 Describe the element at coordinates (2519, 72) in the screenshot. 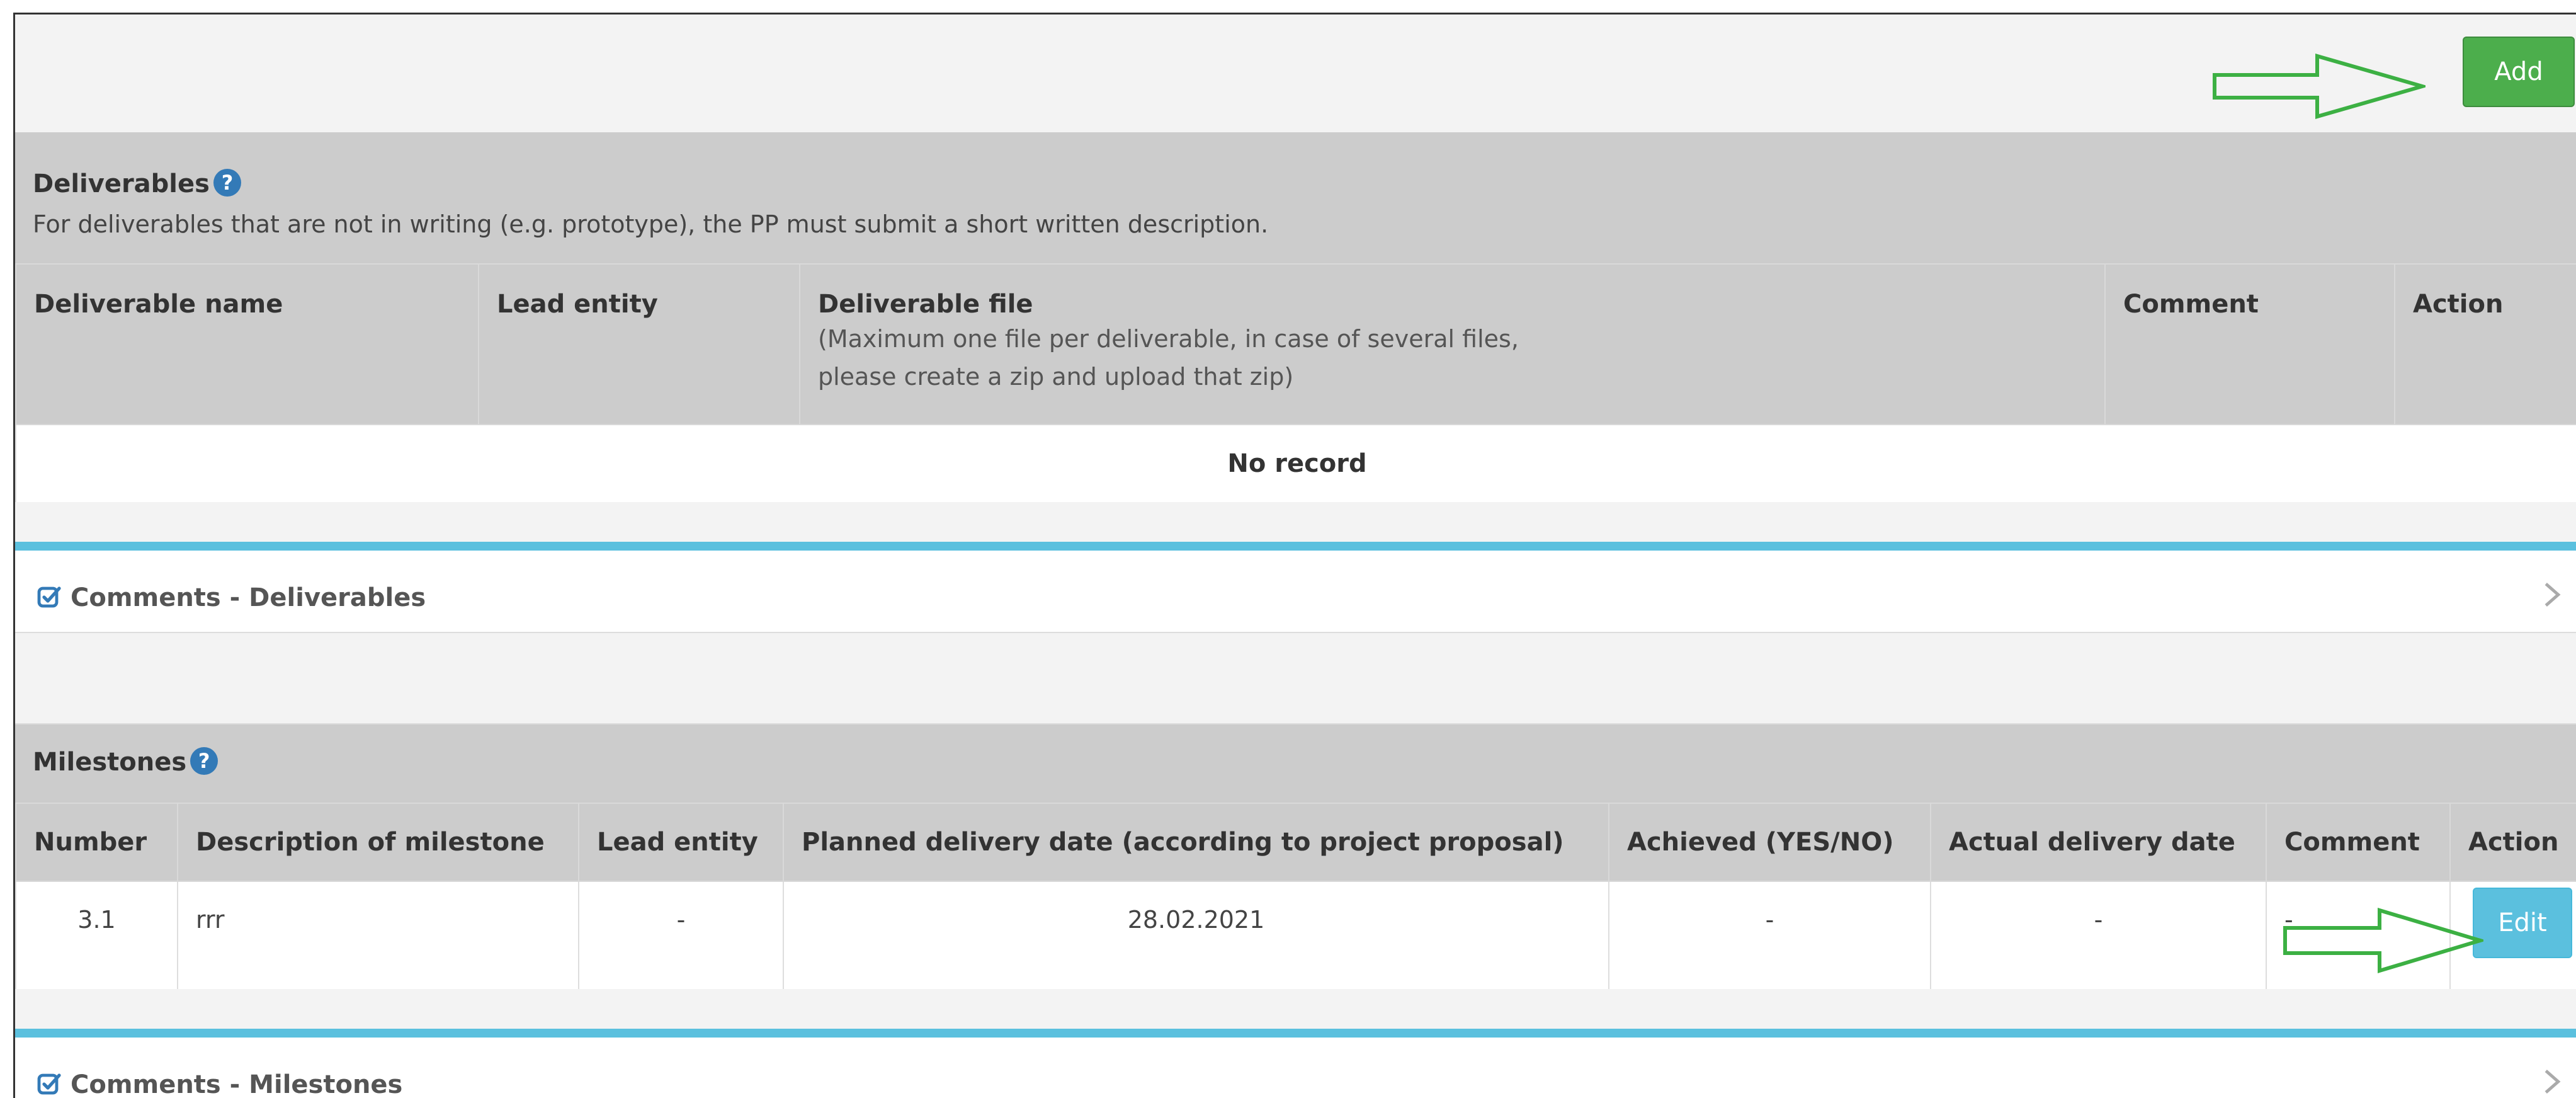

I see `add-button: Add` at that location.